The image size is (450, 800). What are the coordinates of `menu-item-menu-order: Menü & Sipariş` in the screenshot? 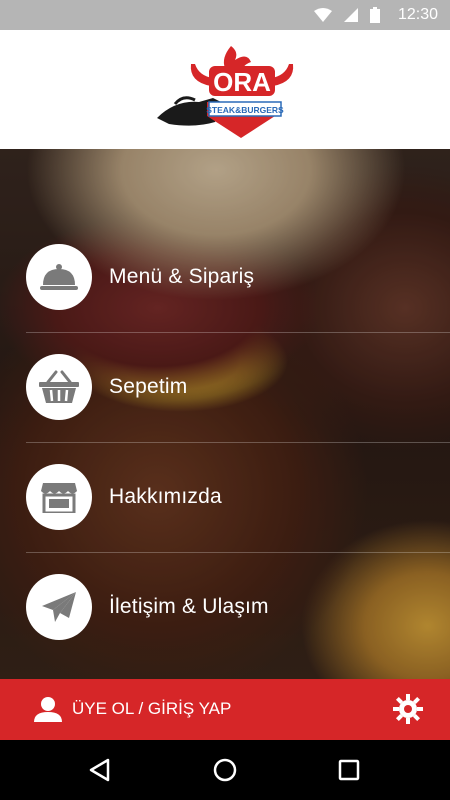 It's located at (225, 277).